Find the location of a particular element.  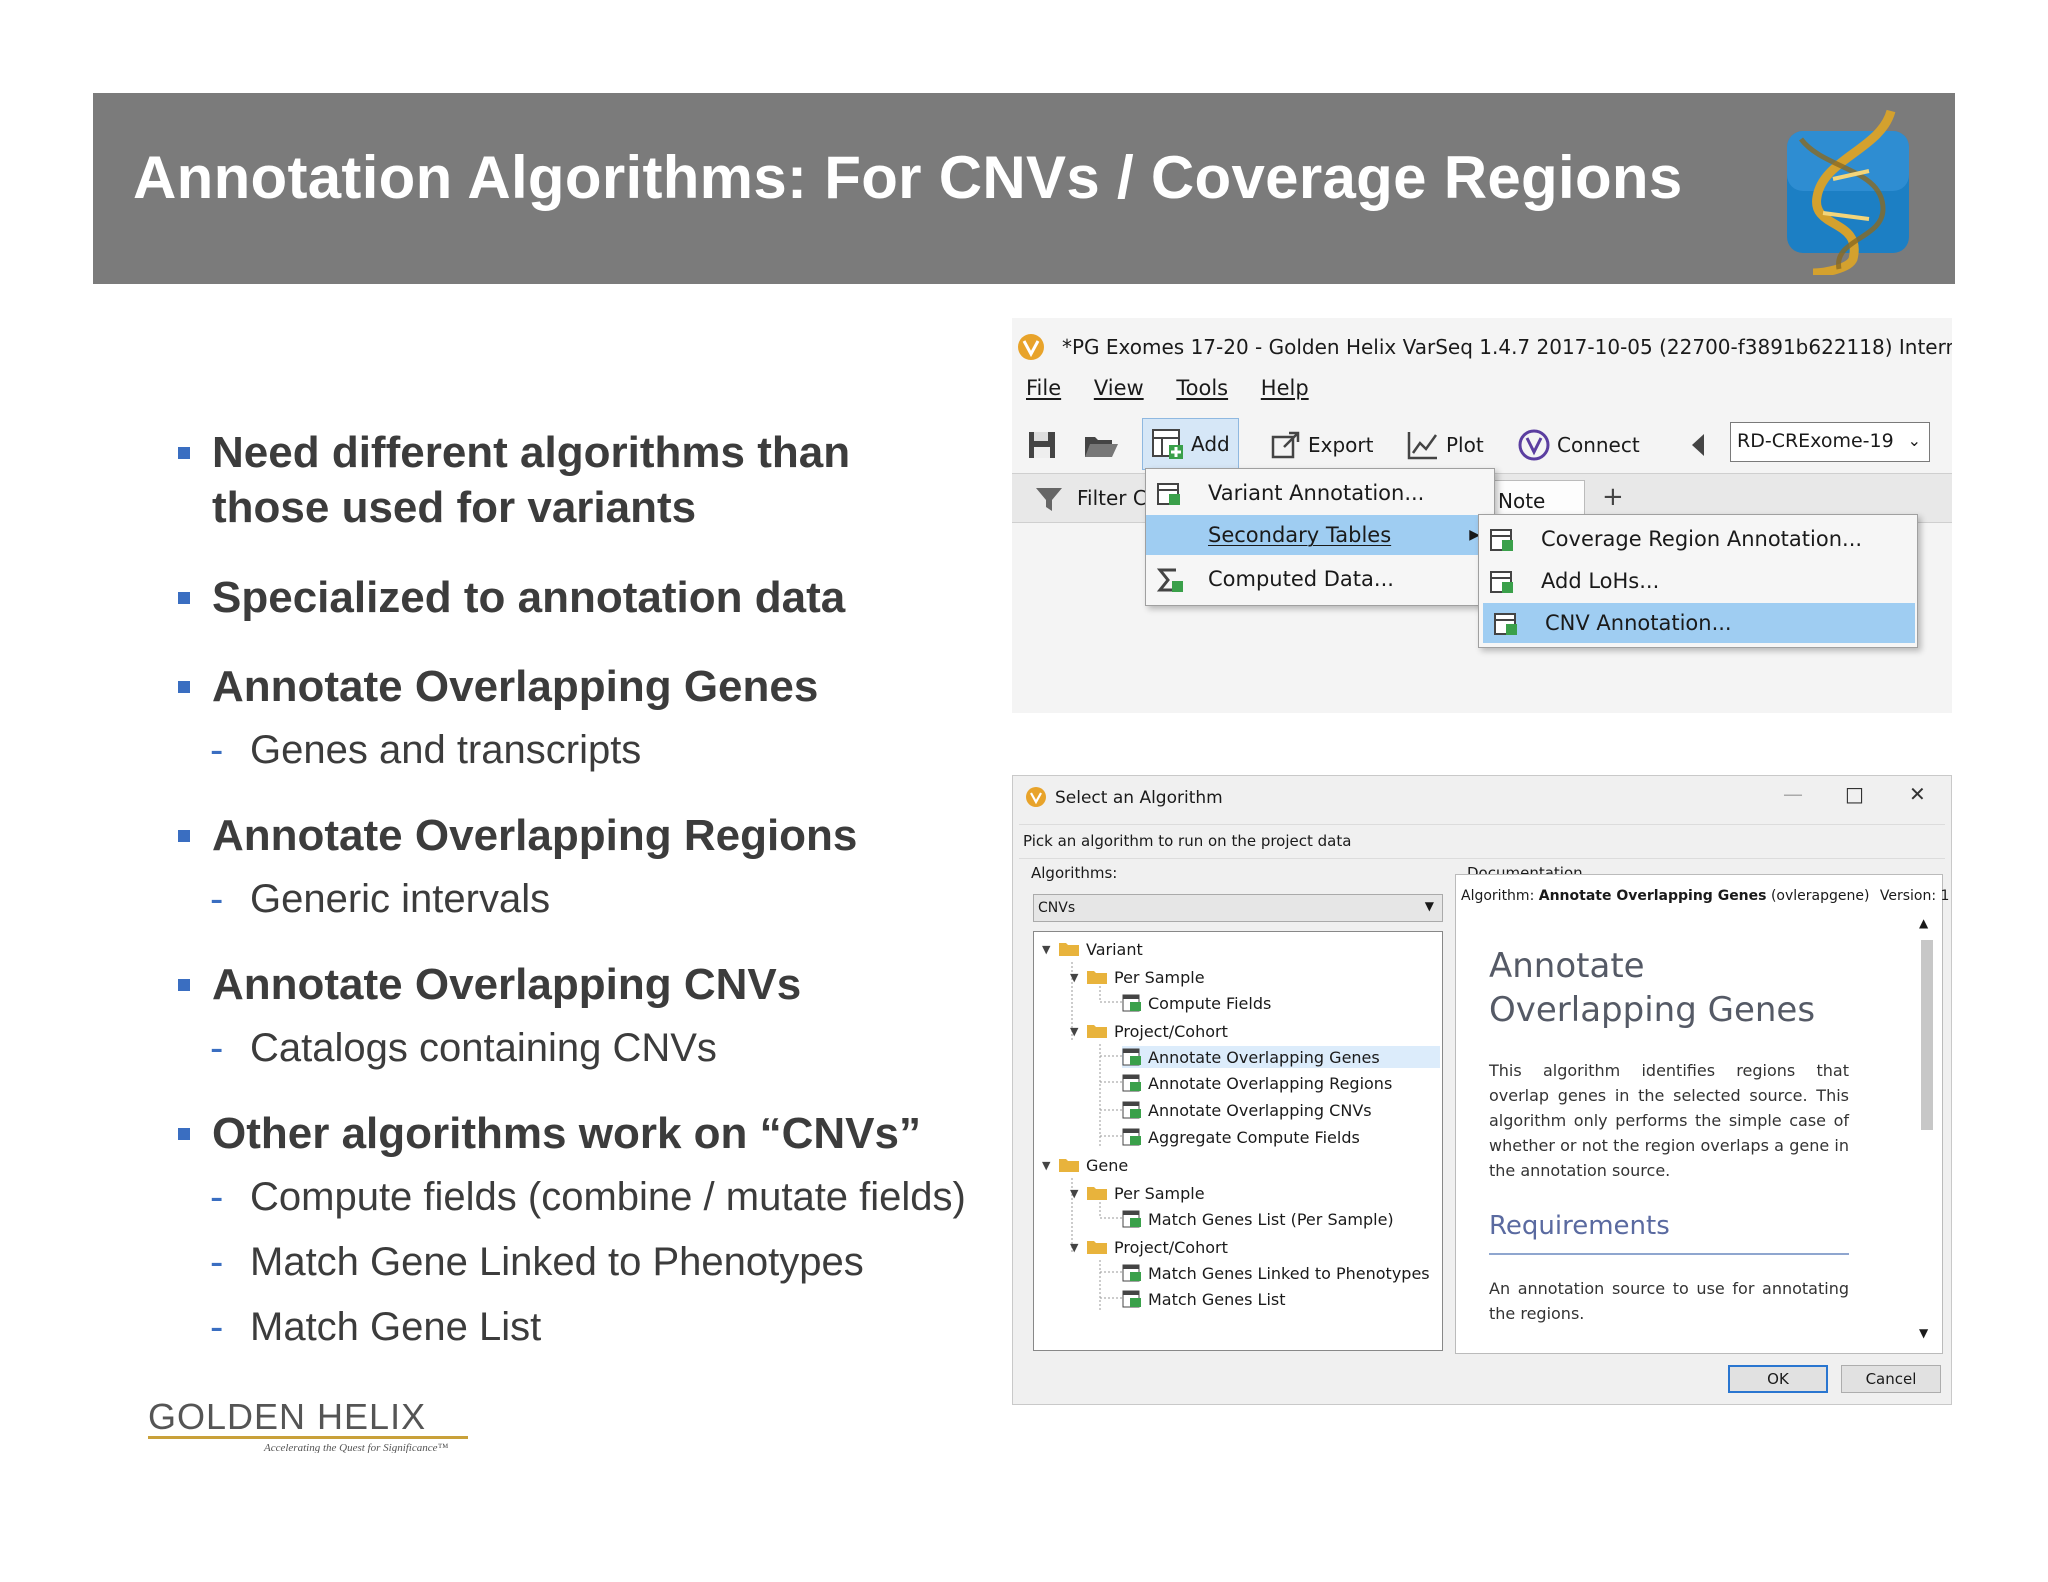

tree-item-annotate-overlapping-genes: Annotate Overlapping Genes is located at coordinates (1281, 1057).